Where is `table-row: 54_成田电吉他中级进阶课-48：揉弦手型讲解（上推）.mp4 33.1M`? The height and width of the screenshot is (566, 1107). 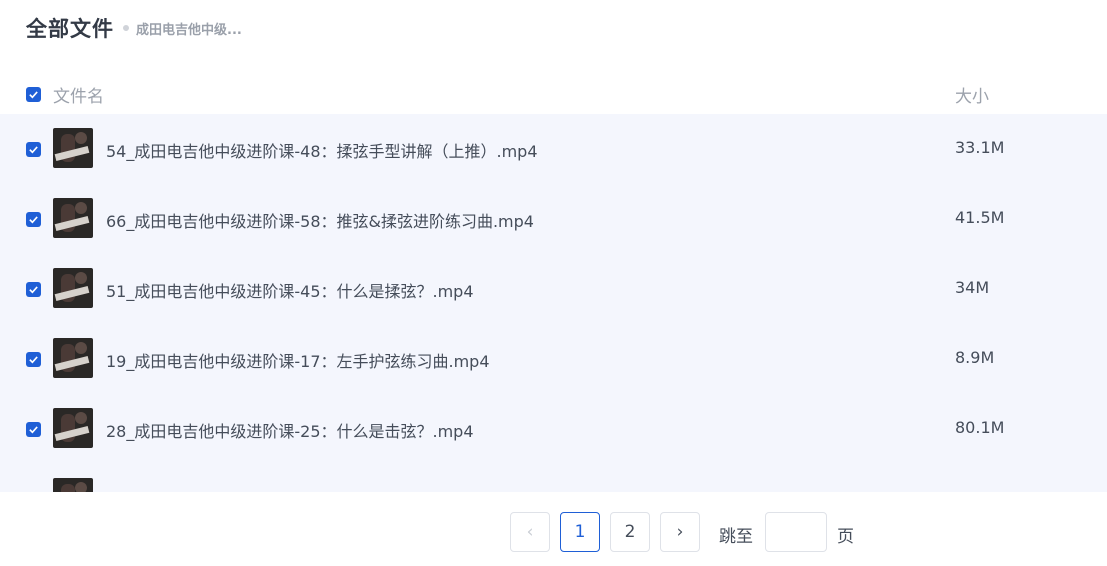
table-row: 54_成田电吉他中级进阶课-48：揉弦手型讲解（上推）.mp4 33.1M is located at coordinates (553, 149).